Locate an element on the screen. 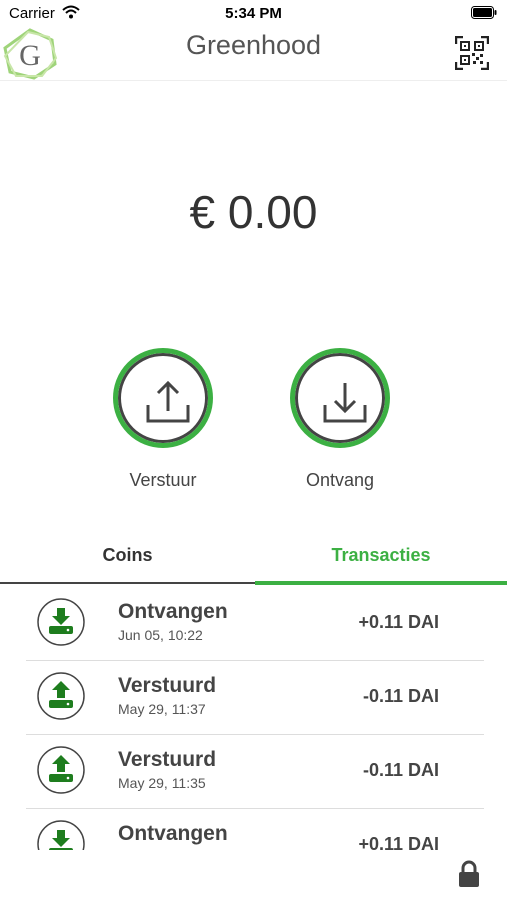 The width and height of the screenshot is (507, 900). transaction-row: Ontvangen Jun 05, 10:22 +0.11 DAI is located at coordinates (255, 623).